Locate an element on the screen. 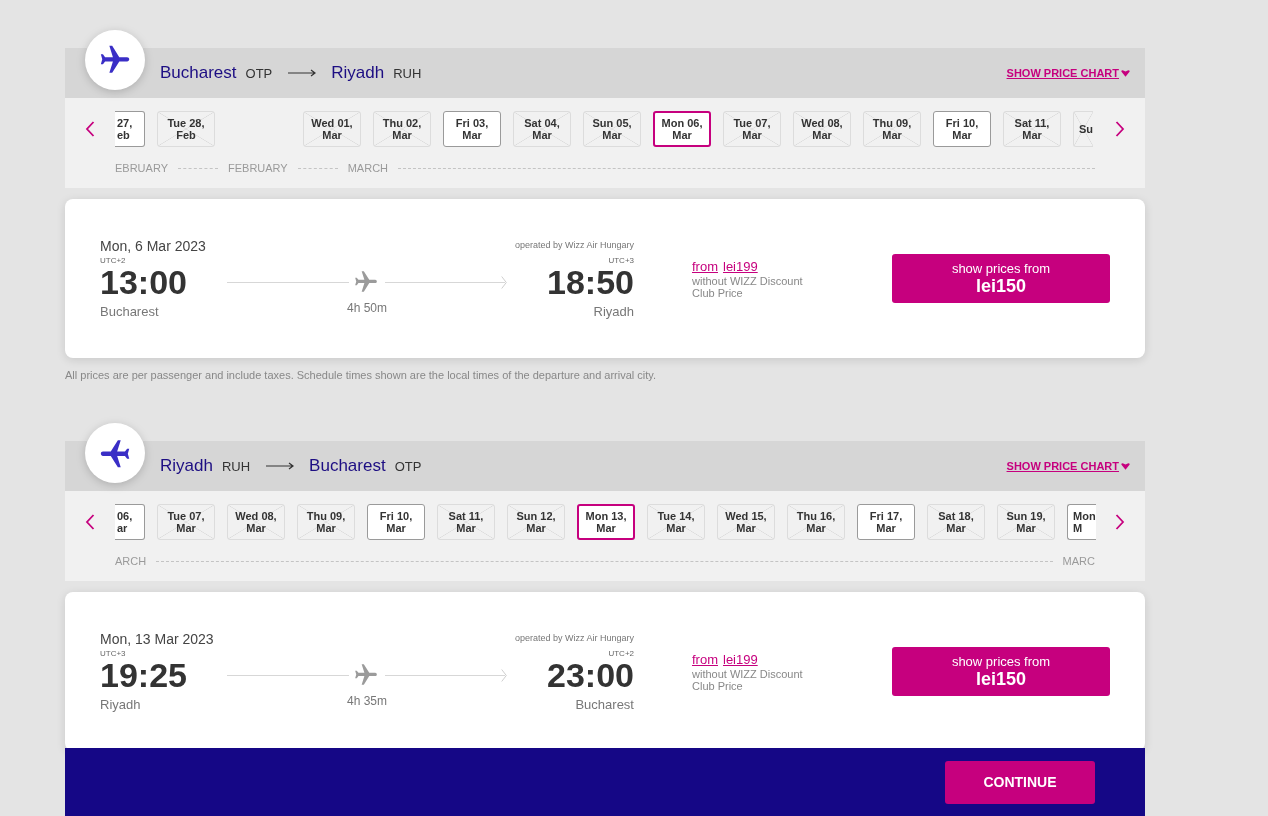 The image size is (1268, 816). arrival-city: Bucharest is located at coordinates (604, 704).